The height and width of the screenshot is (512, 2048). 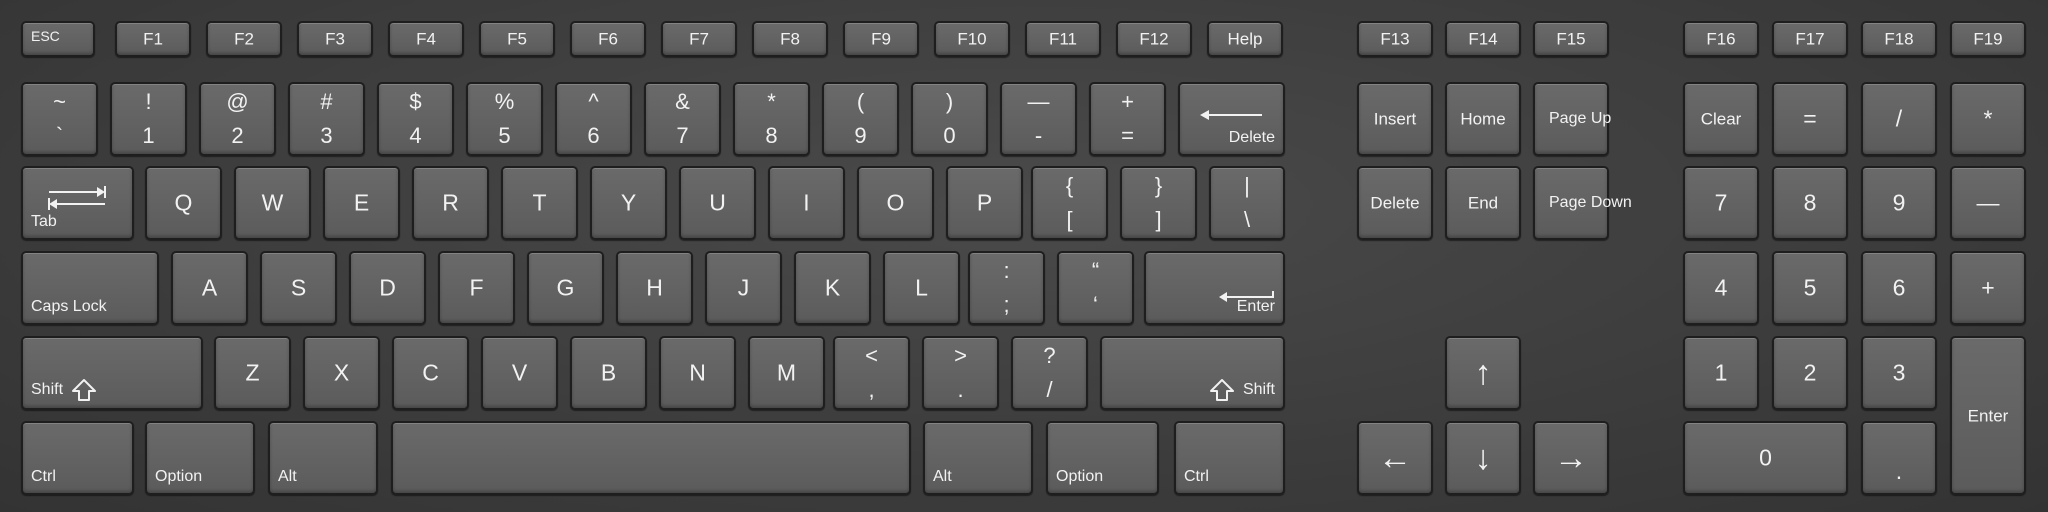 I want to click on key-left-bracket: {[, so click(x=1069, y=203).